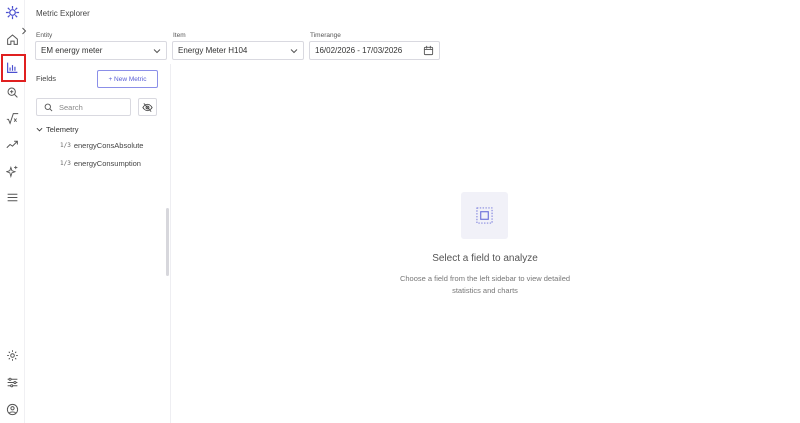  I want to click on entity-dropdown: EM energy meter, so click(101, 50).